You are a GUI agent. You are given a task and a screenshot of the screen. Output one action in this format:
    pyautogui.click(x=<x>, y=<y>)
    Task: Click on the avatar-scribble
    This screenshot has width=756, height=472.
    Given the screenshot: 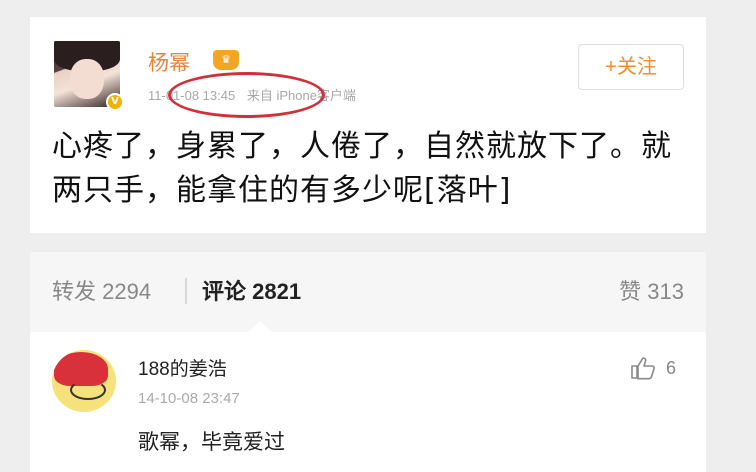 What is the action you would take?
    pyautogui.click(x=88, y=390)
    